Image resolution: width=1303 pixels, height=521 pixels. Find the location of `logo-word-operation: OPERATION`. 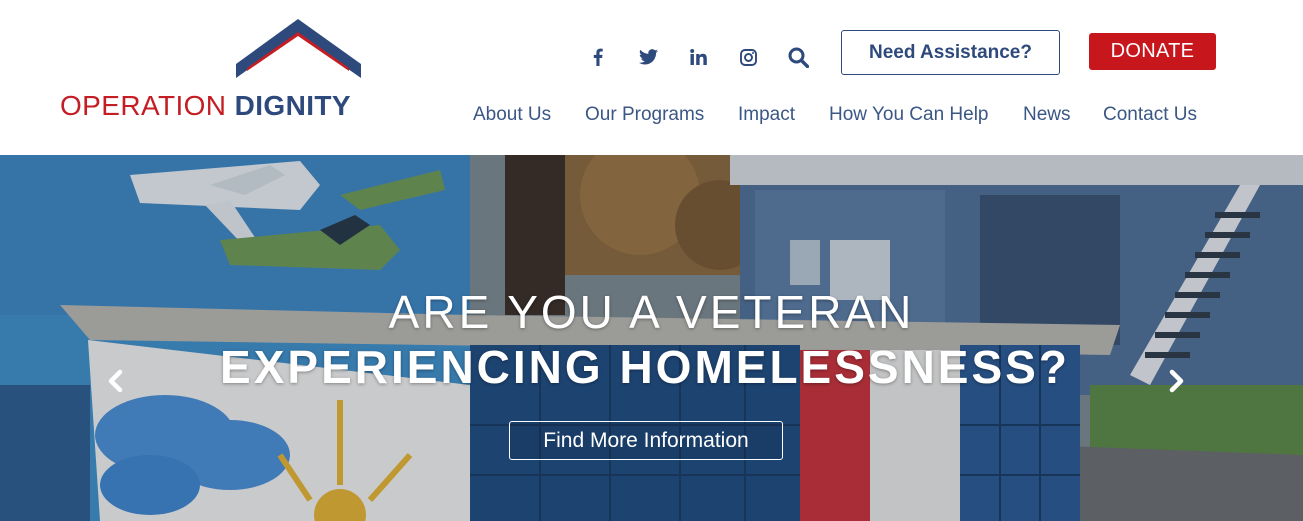

logo-word-operation: OPERATION is located at coordinates (143, 105).